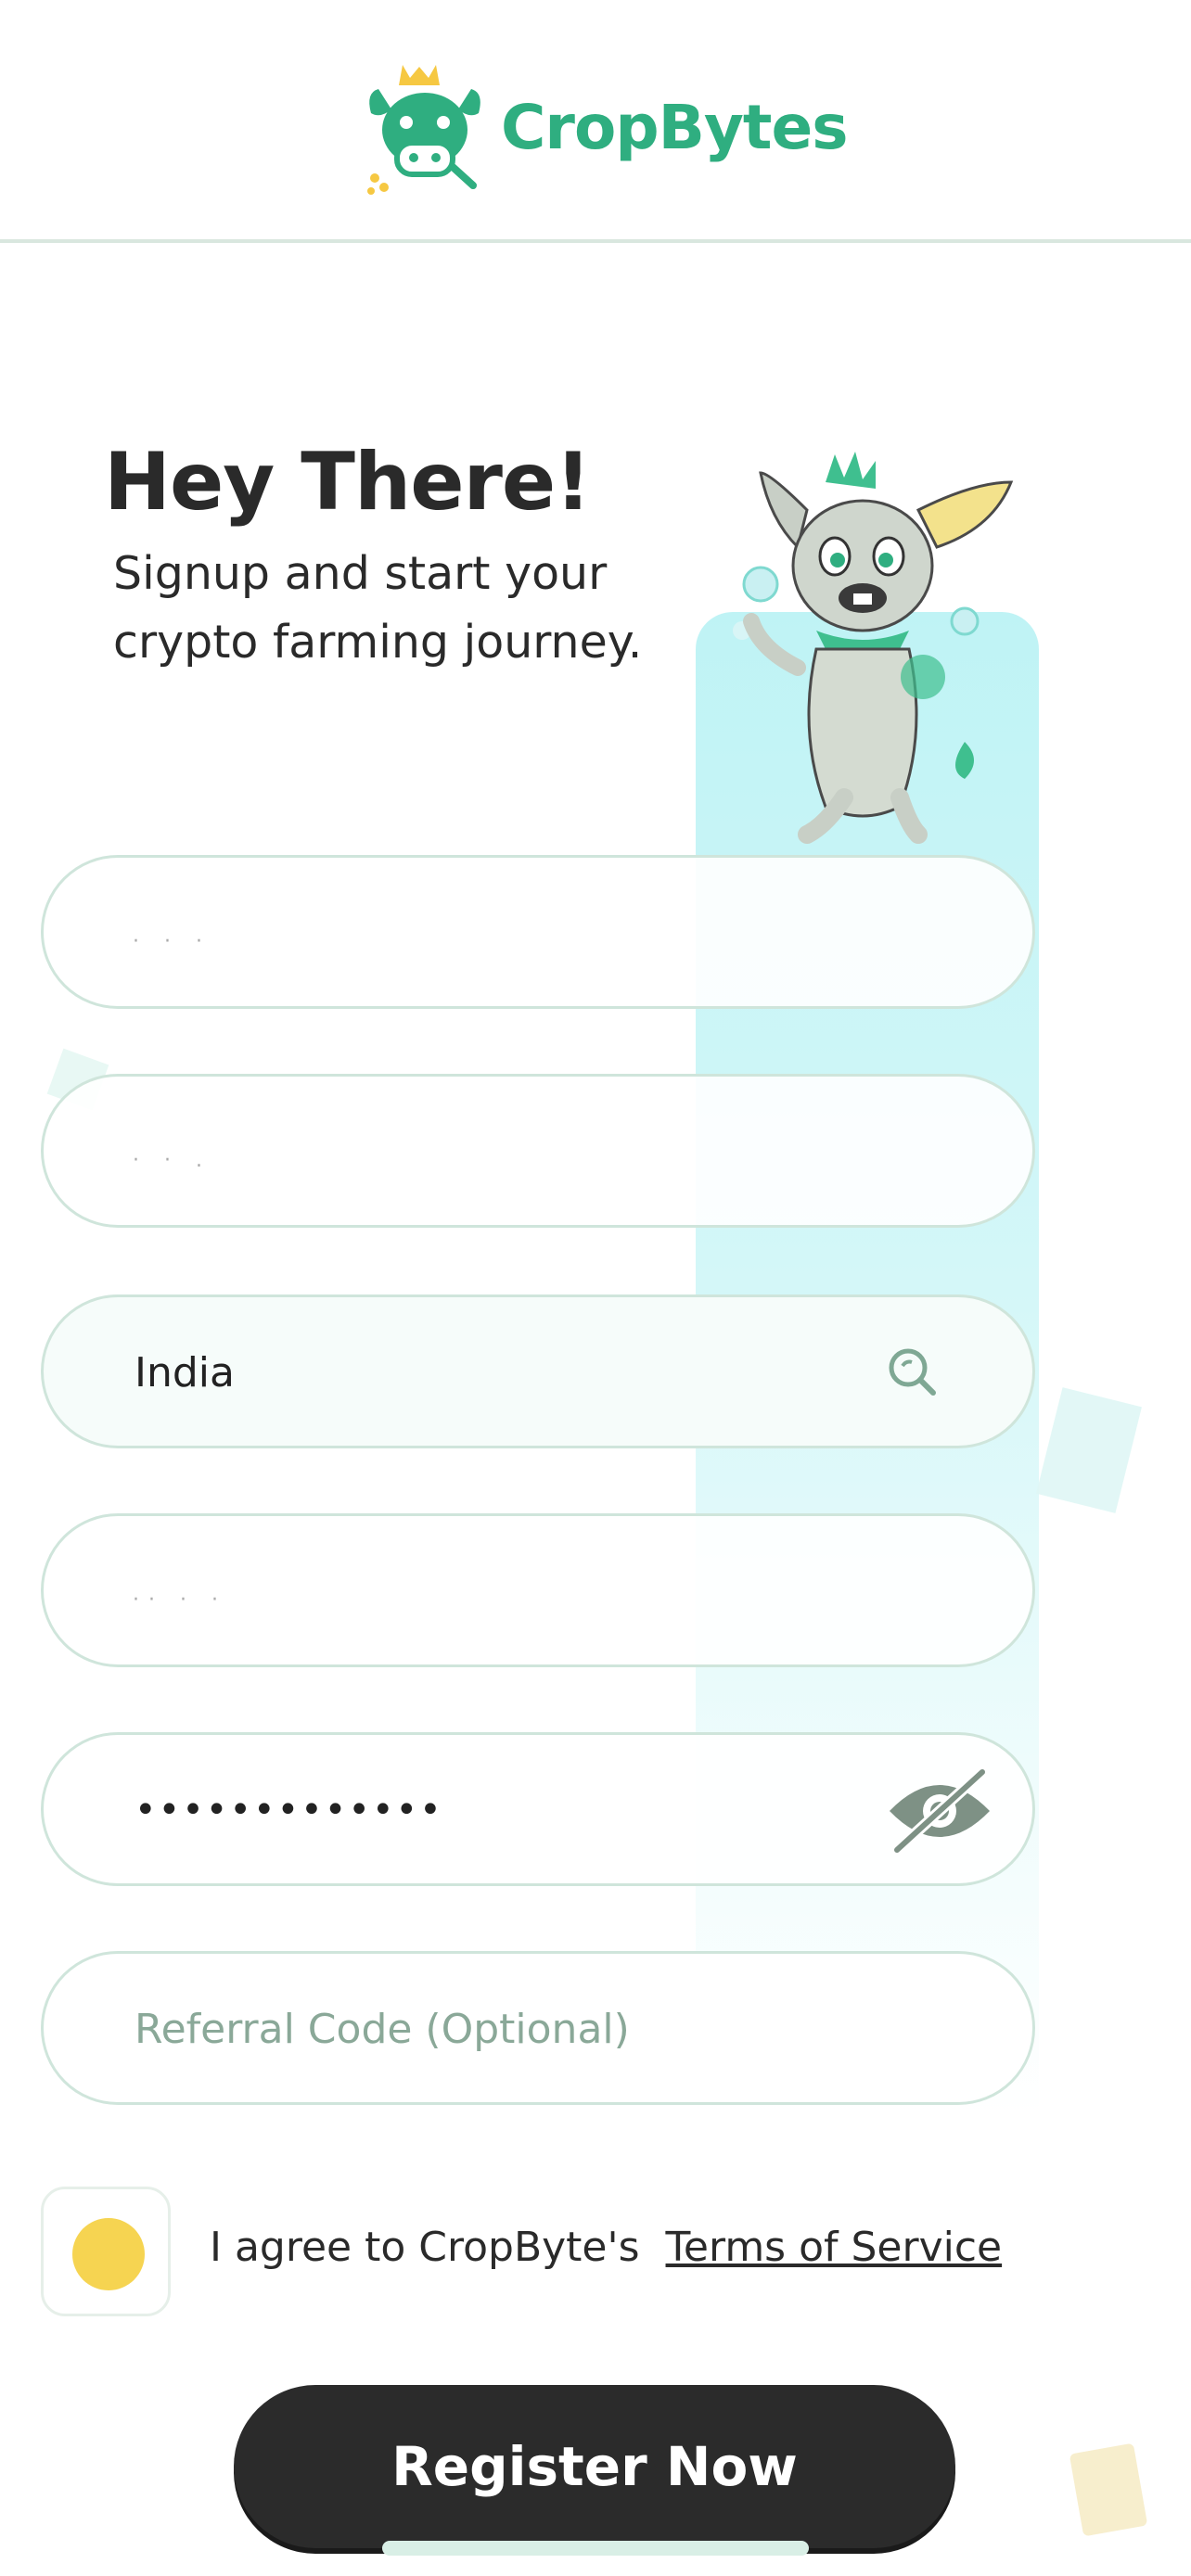 The height and width of the screenshot is (2576, 1191). Describe the element at coordinates (425, 2247) in the screenshot. I see `terms-text: I agree to CropByte's` at that location.